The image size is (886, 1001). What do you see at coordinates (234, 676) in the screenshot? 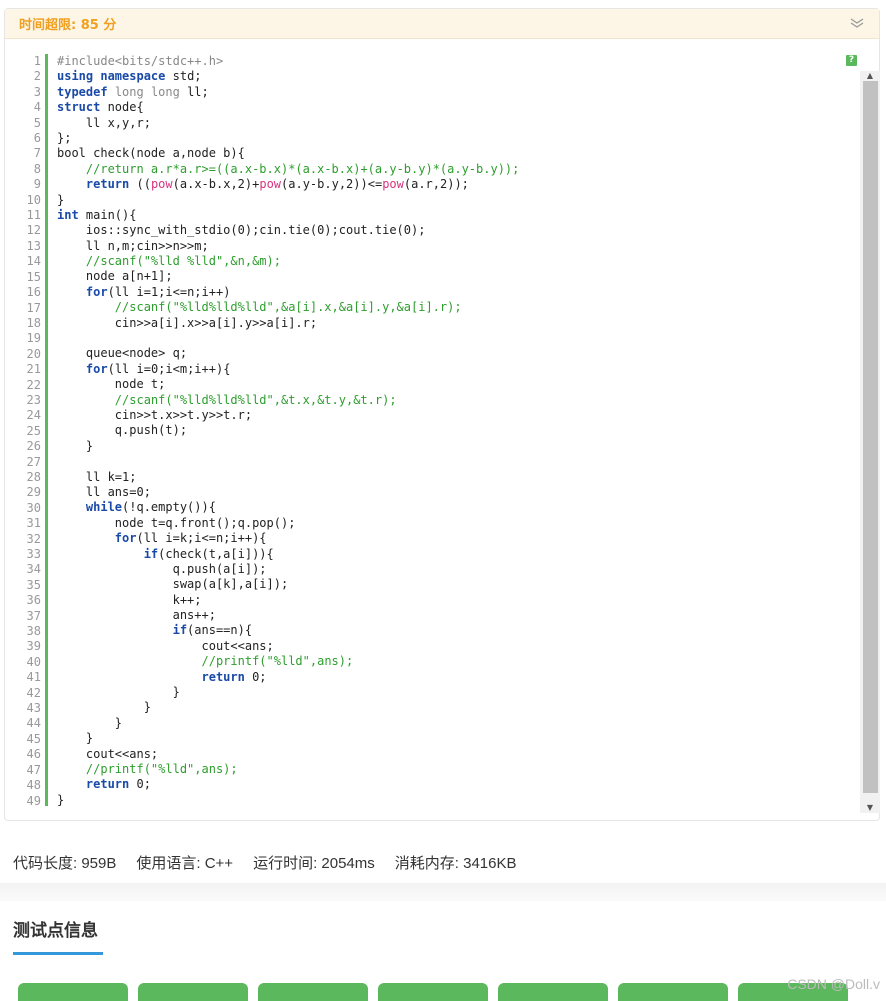
I see `code-line: return 0;` at bounding box center [234, 676].